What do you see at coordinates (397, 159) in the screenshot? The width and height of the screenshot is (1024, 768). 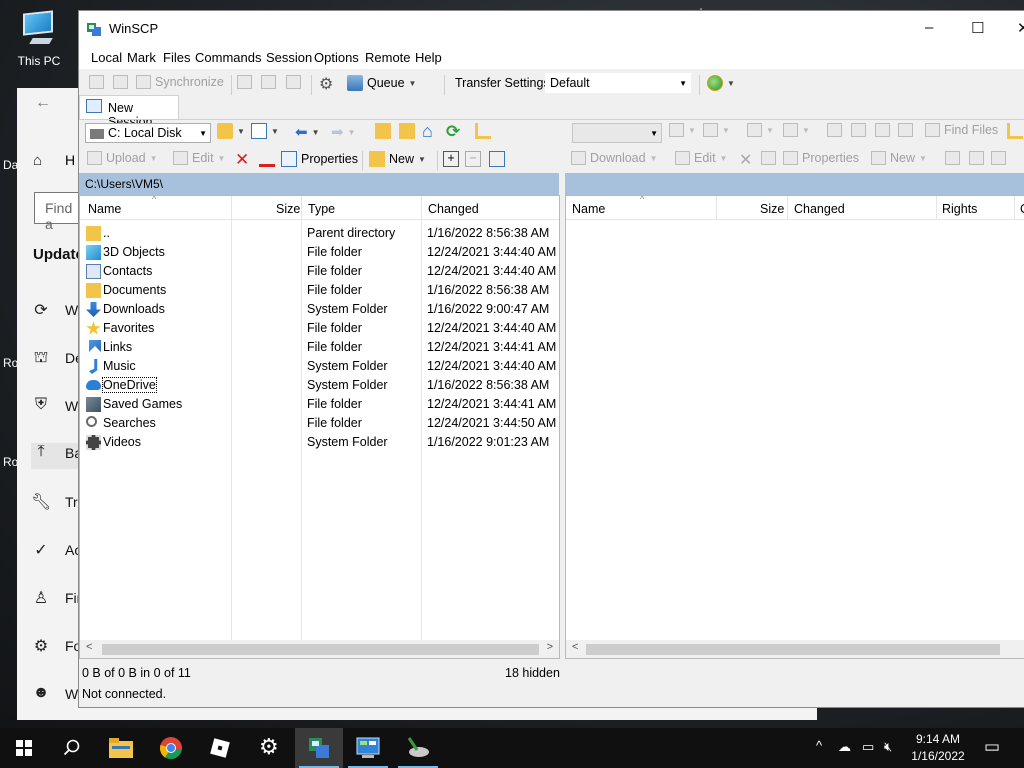 I see `new-button: New ▼` at bounding box center [397, 159].